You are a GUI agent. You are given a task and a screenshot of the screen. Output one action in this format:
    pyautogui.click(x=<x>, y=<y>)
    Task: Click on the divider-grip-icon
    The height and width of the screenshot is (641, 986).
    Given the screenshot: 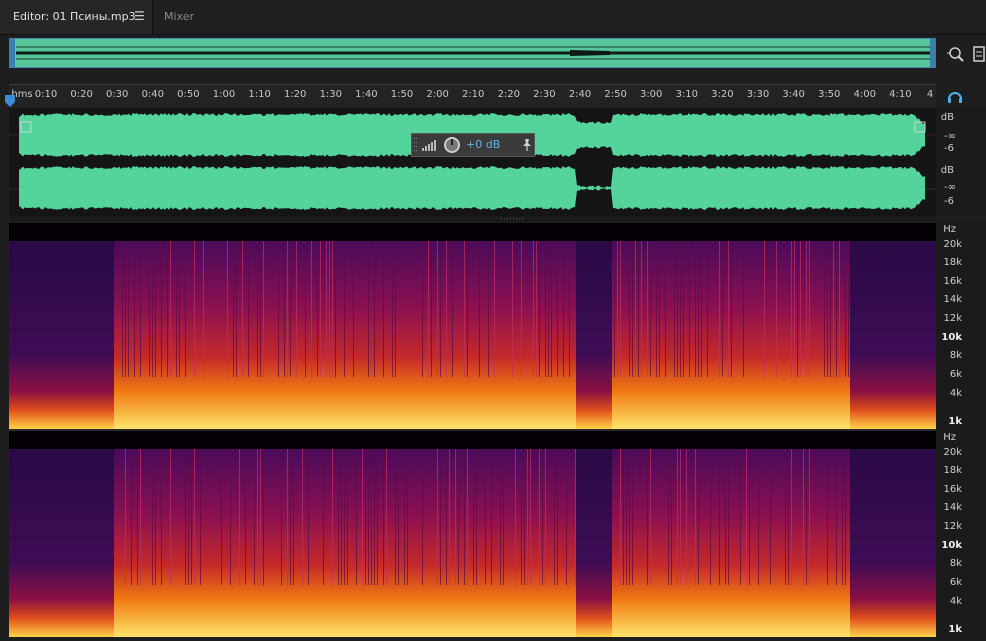 What is the action you would take?
    pyautogui.click(x=512, y=219)
    